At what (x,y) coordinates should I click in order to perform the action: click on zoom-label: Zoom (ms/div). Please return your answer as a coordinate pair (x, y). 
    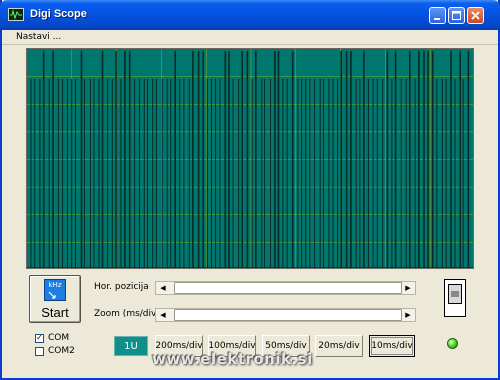
    Looking at the image, I should click on (127, 314).